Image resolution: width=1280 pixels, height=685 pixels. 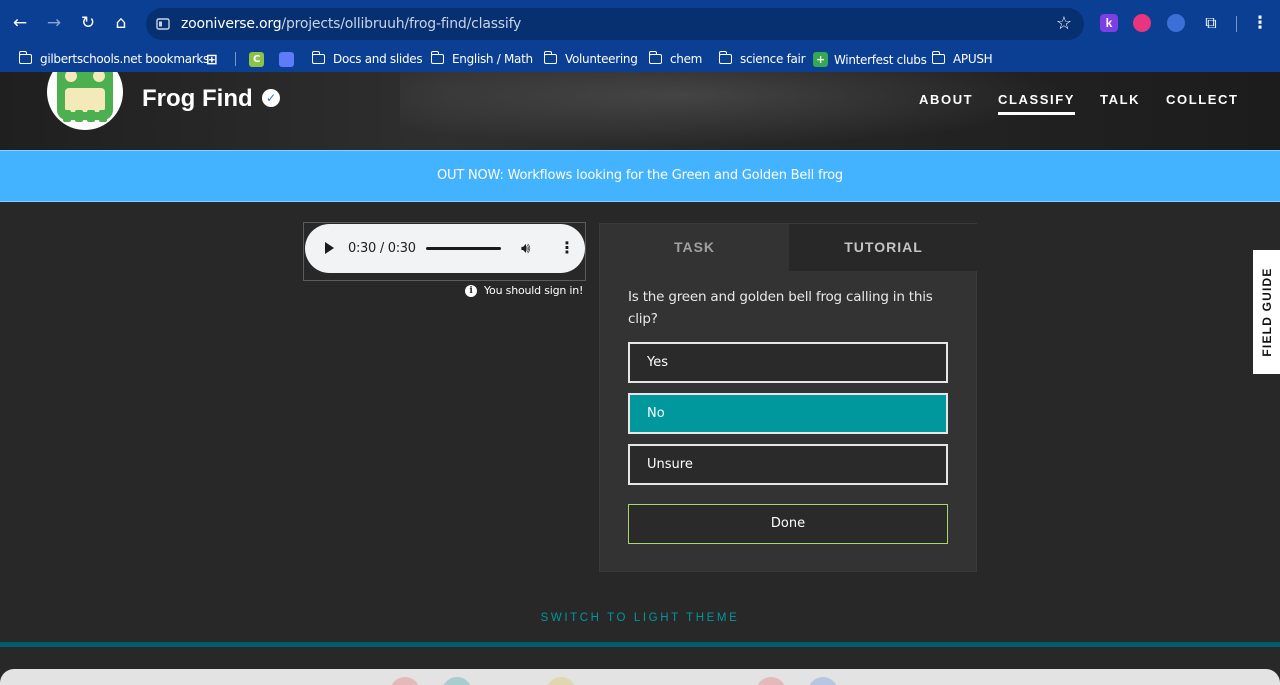 I want to click on nav-classify: CLASSIFY, so click(x=1037, y=103).